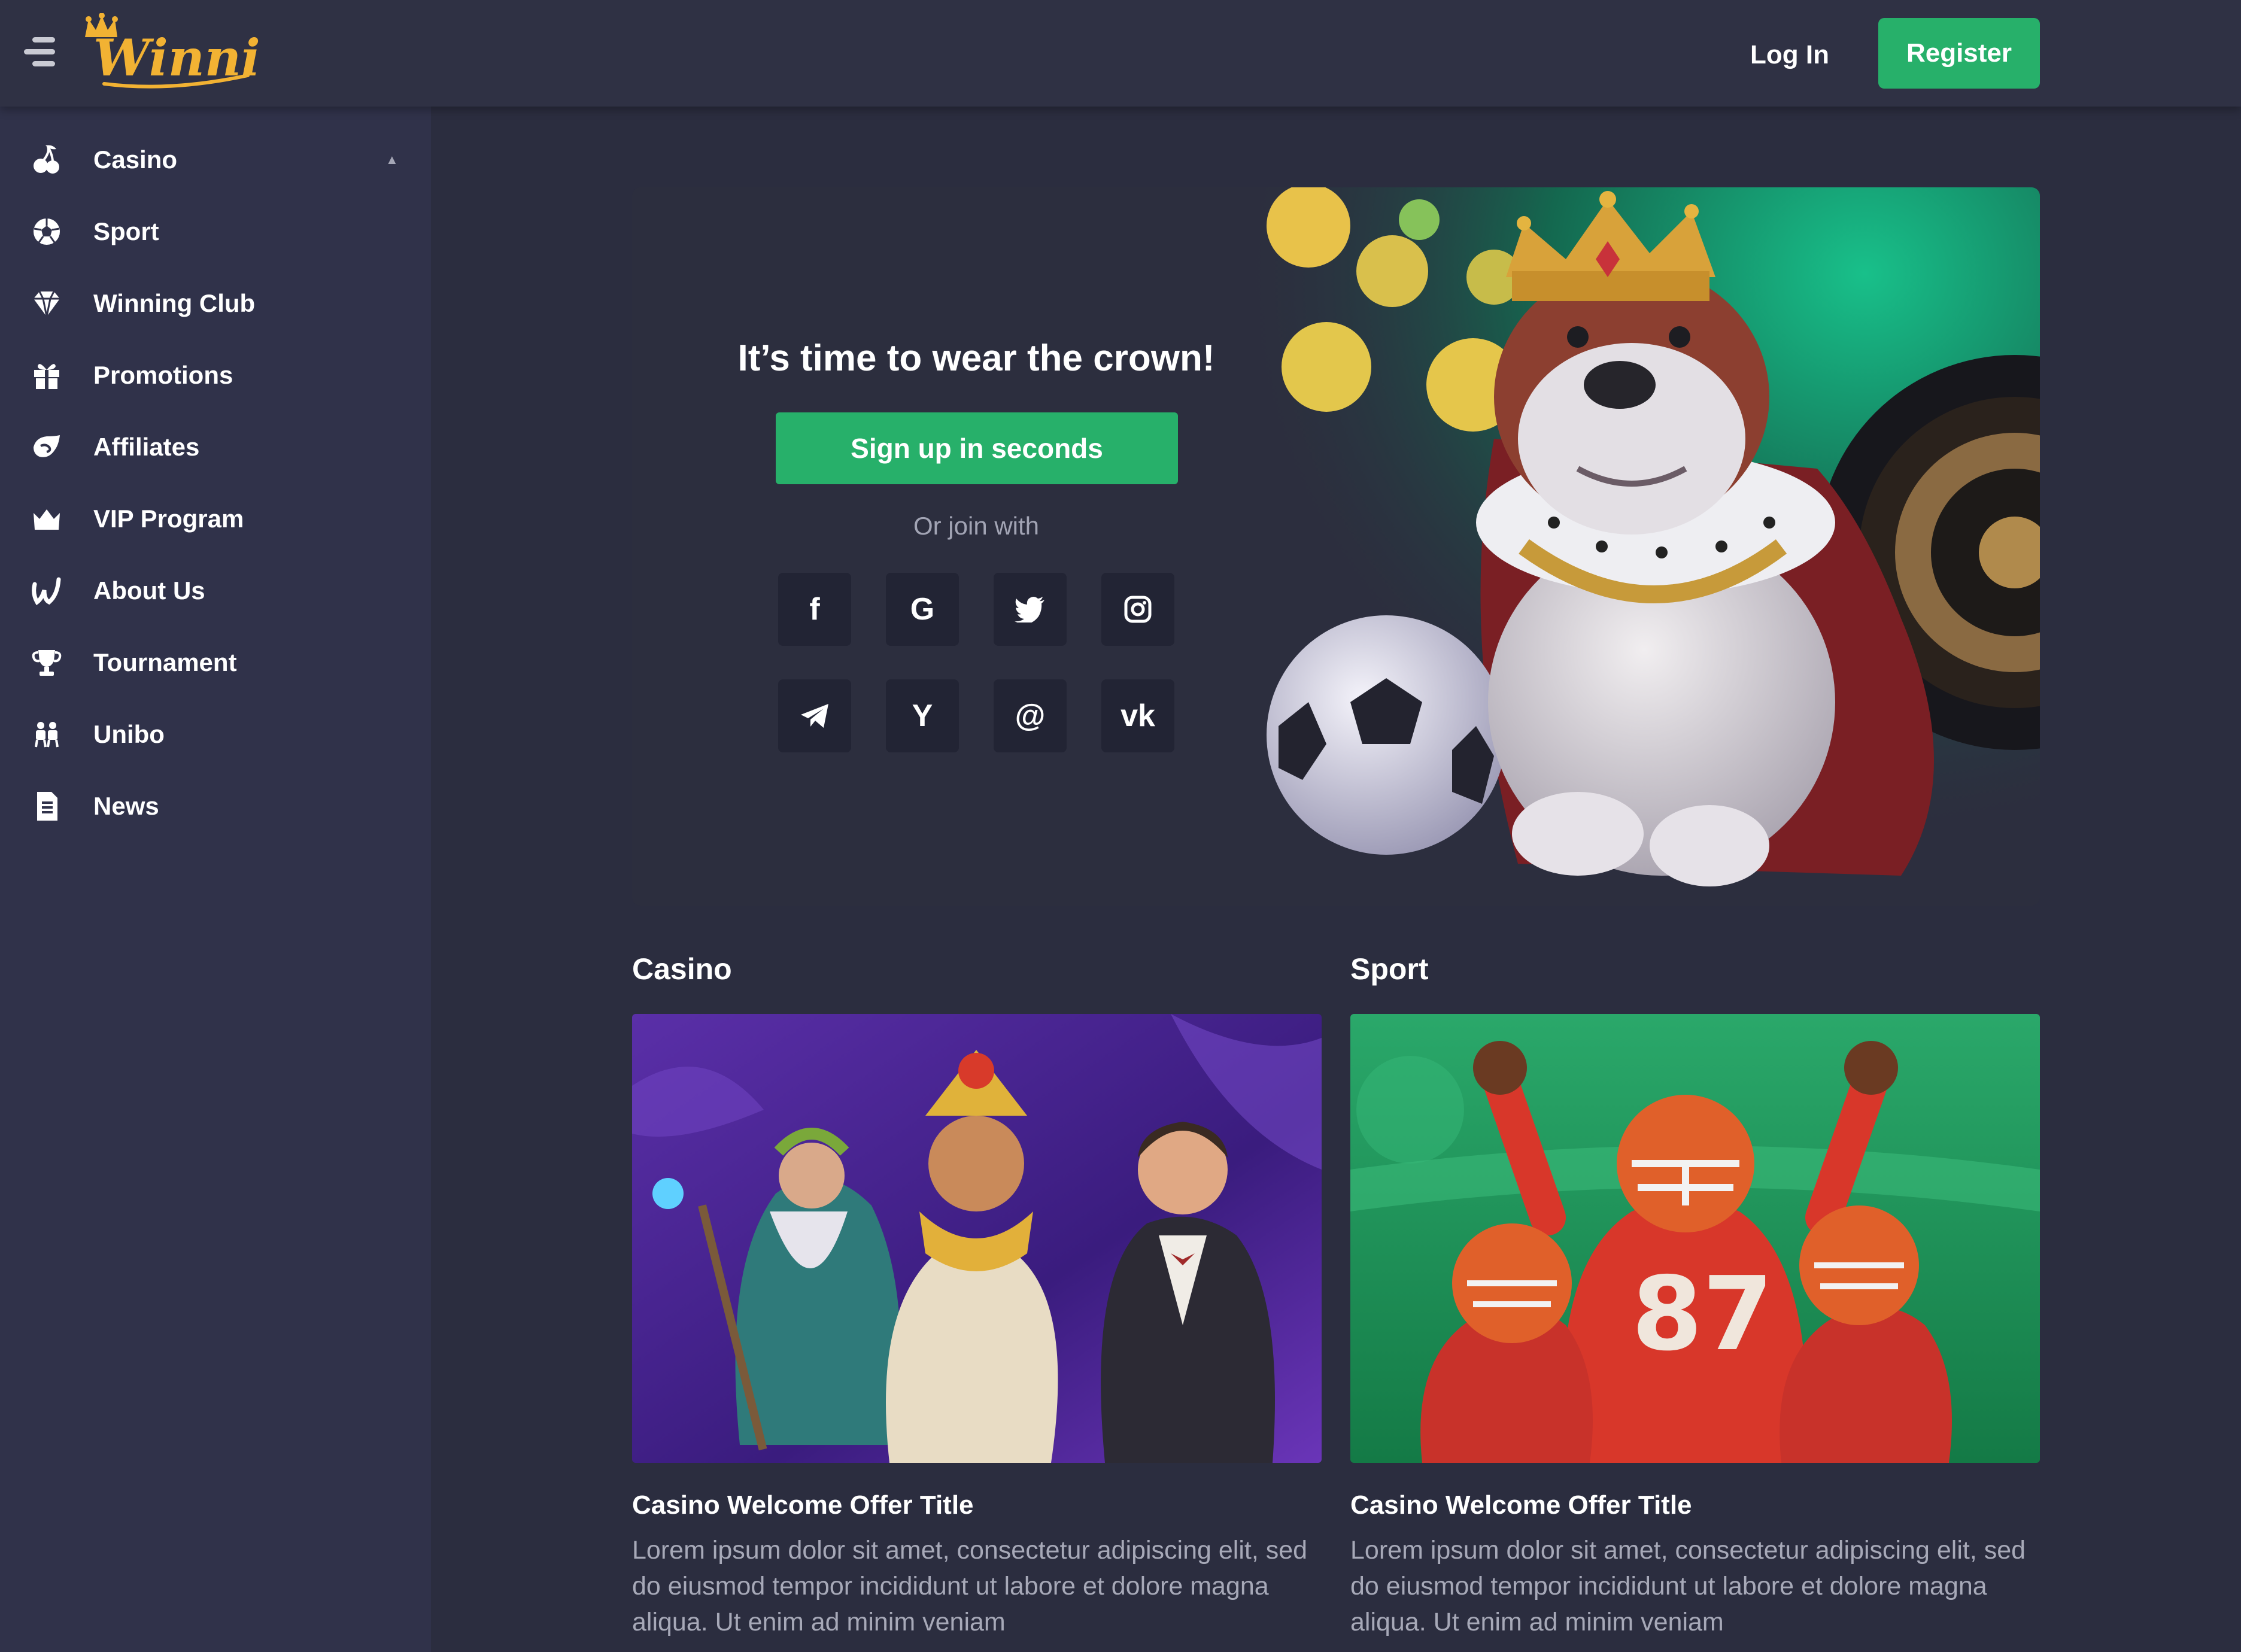 The height and width of the screenshot is (1652, 2241). I want to click on hero-title: It’s time to wear the crown!, so click(976, 358).